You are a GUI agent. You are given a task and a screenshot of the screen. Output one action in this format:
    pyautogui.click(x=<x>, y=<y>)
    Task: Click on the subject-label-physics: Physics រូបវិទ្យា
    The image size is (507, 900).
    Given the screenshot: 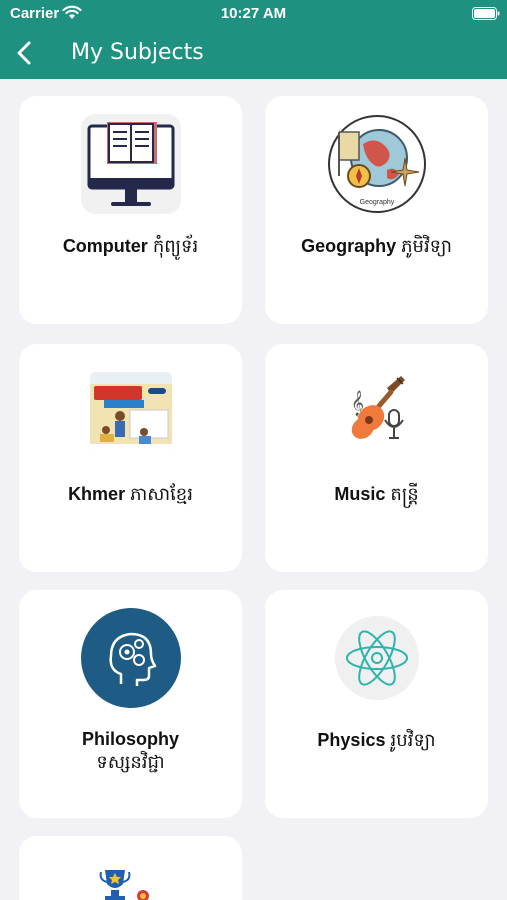 What is the action you would take?
    pyautogui.click(x=376, y=740)
    